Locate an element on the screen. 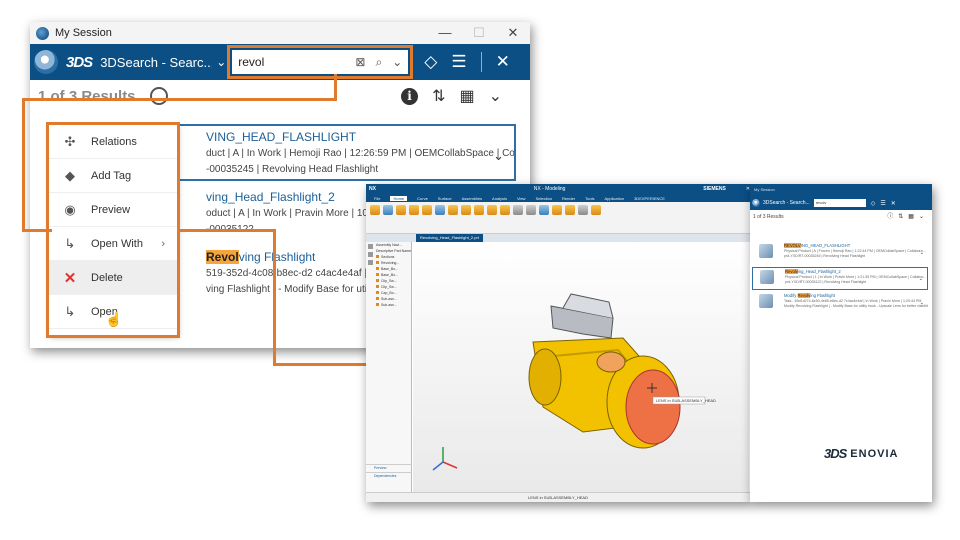 This screenshot has width=960, height=540. menu-item-delete: ✕ Delete is located at coordinates (113, 278).